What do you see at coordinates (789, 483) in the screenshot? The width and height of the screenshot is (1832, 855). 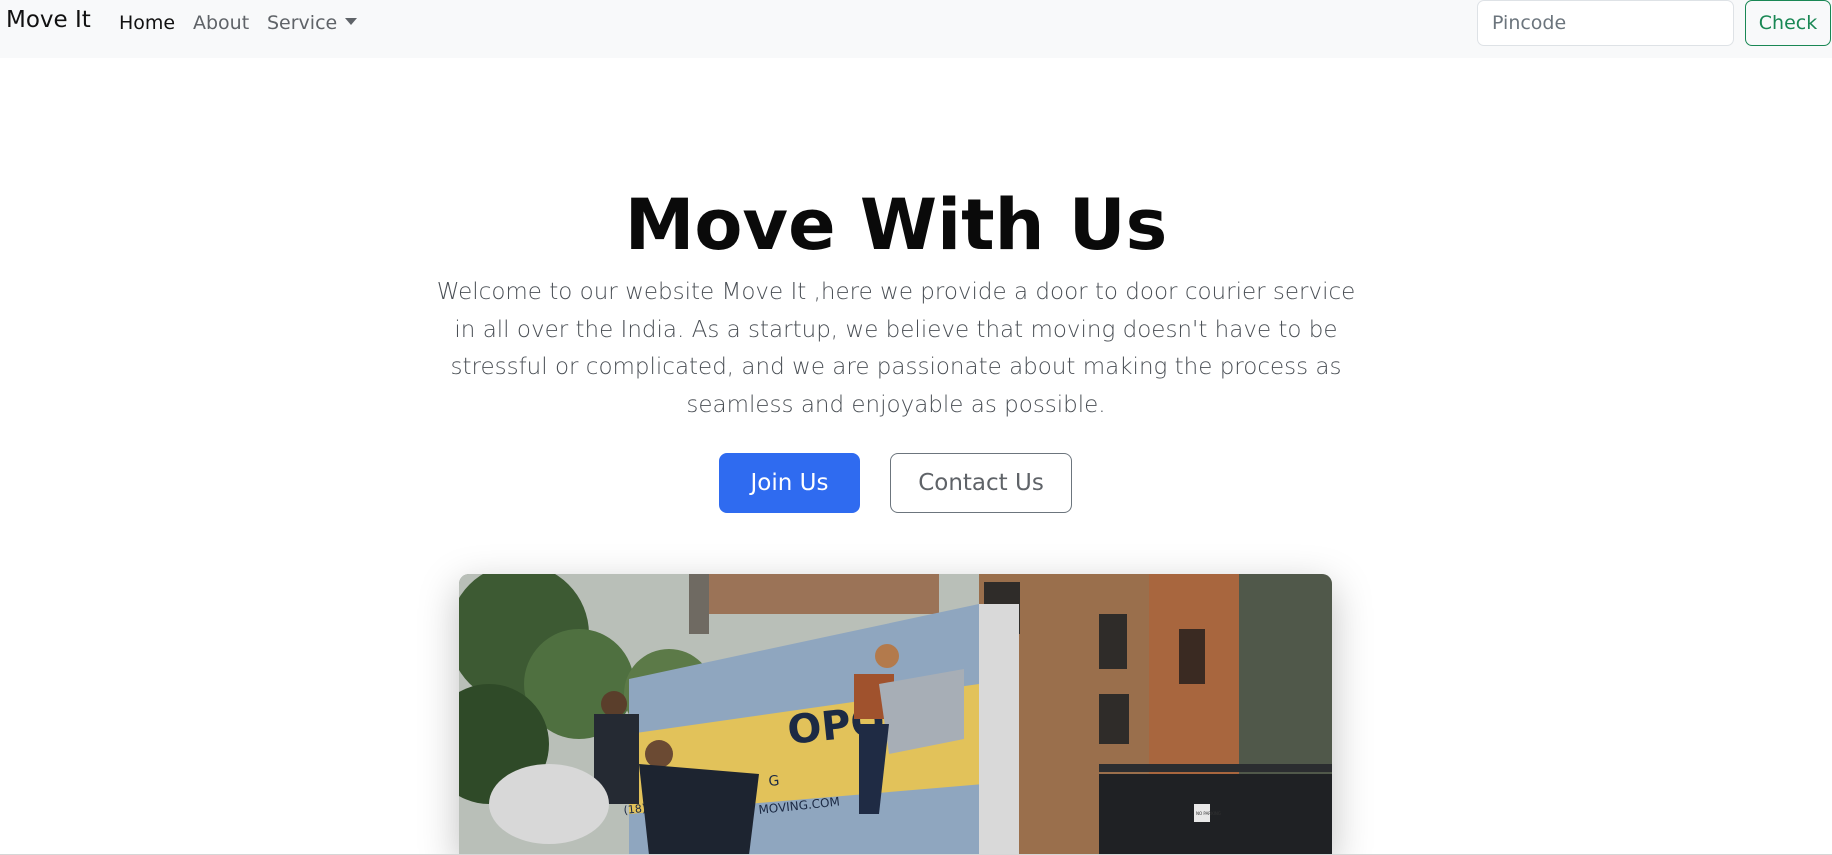 I see `join-us-button: Join Us` at bounding box center [789, 483].